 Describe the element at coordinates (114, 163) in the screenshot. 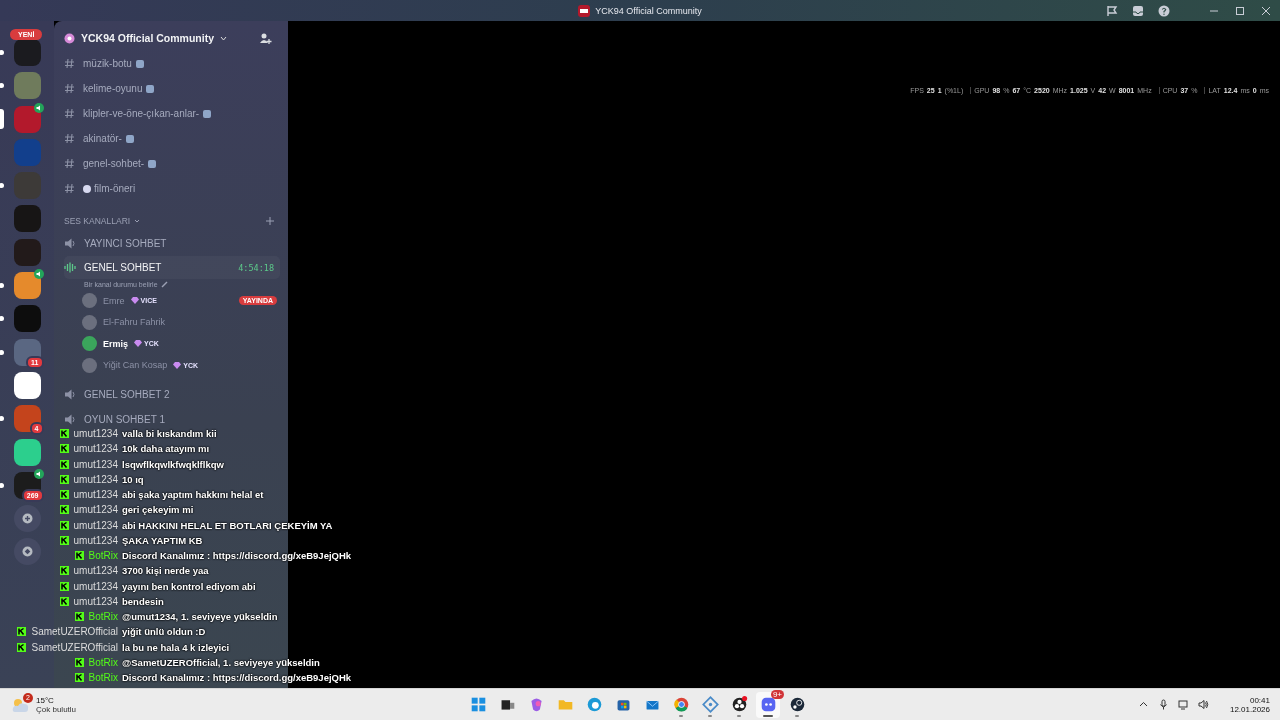

I see `channel-name: genel-sohbet-` at that location.